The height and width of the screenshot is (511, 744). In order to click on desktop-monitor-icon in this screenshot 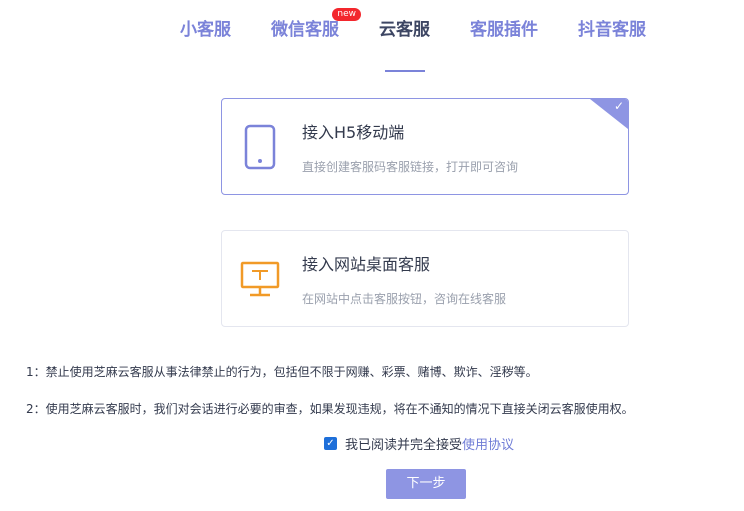, I will do `click(260, 279)`.